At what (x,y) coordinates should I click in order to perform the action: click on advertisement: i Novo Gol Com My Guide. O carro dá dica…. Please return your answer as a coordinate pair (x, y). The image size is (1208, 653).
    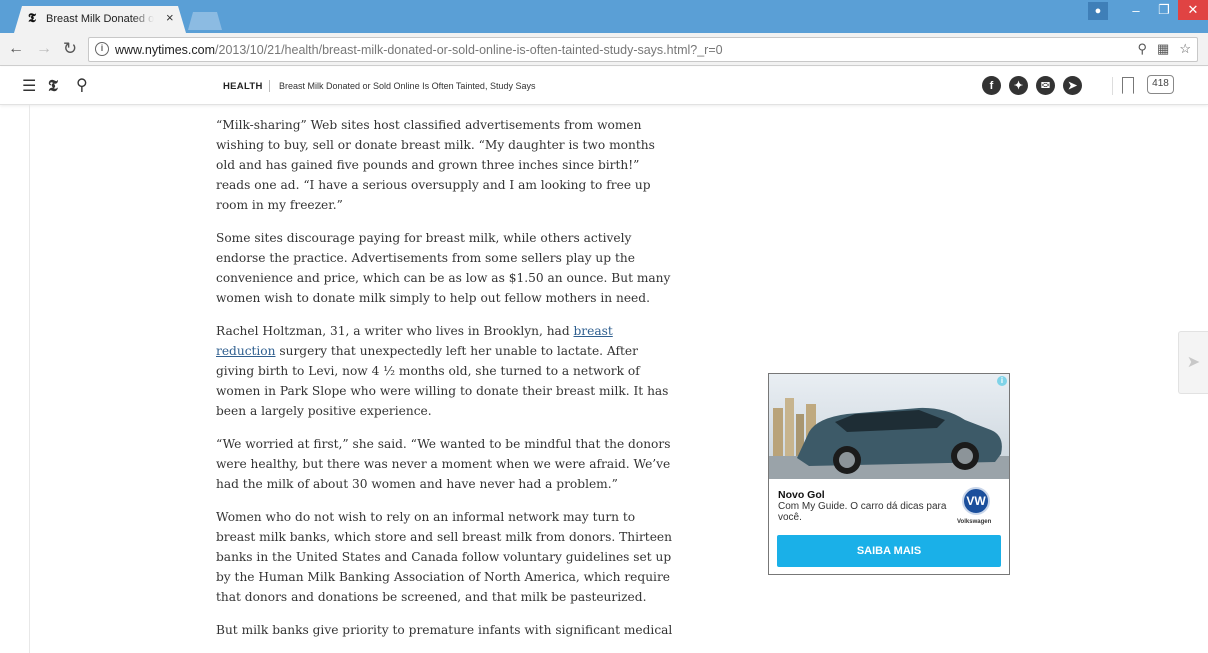
    Looking at the image, I should click on (889, 474).